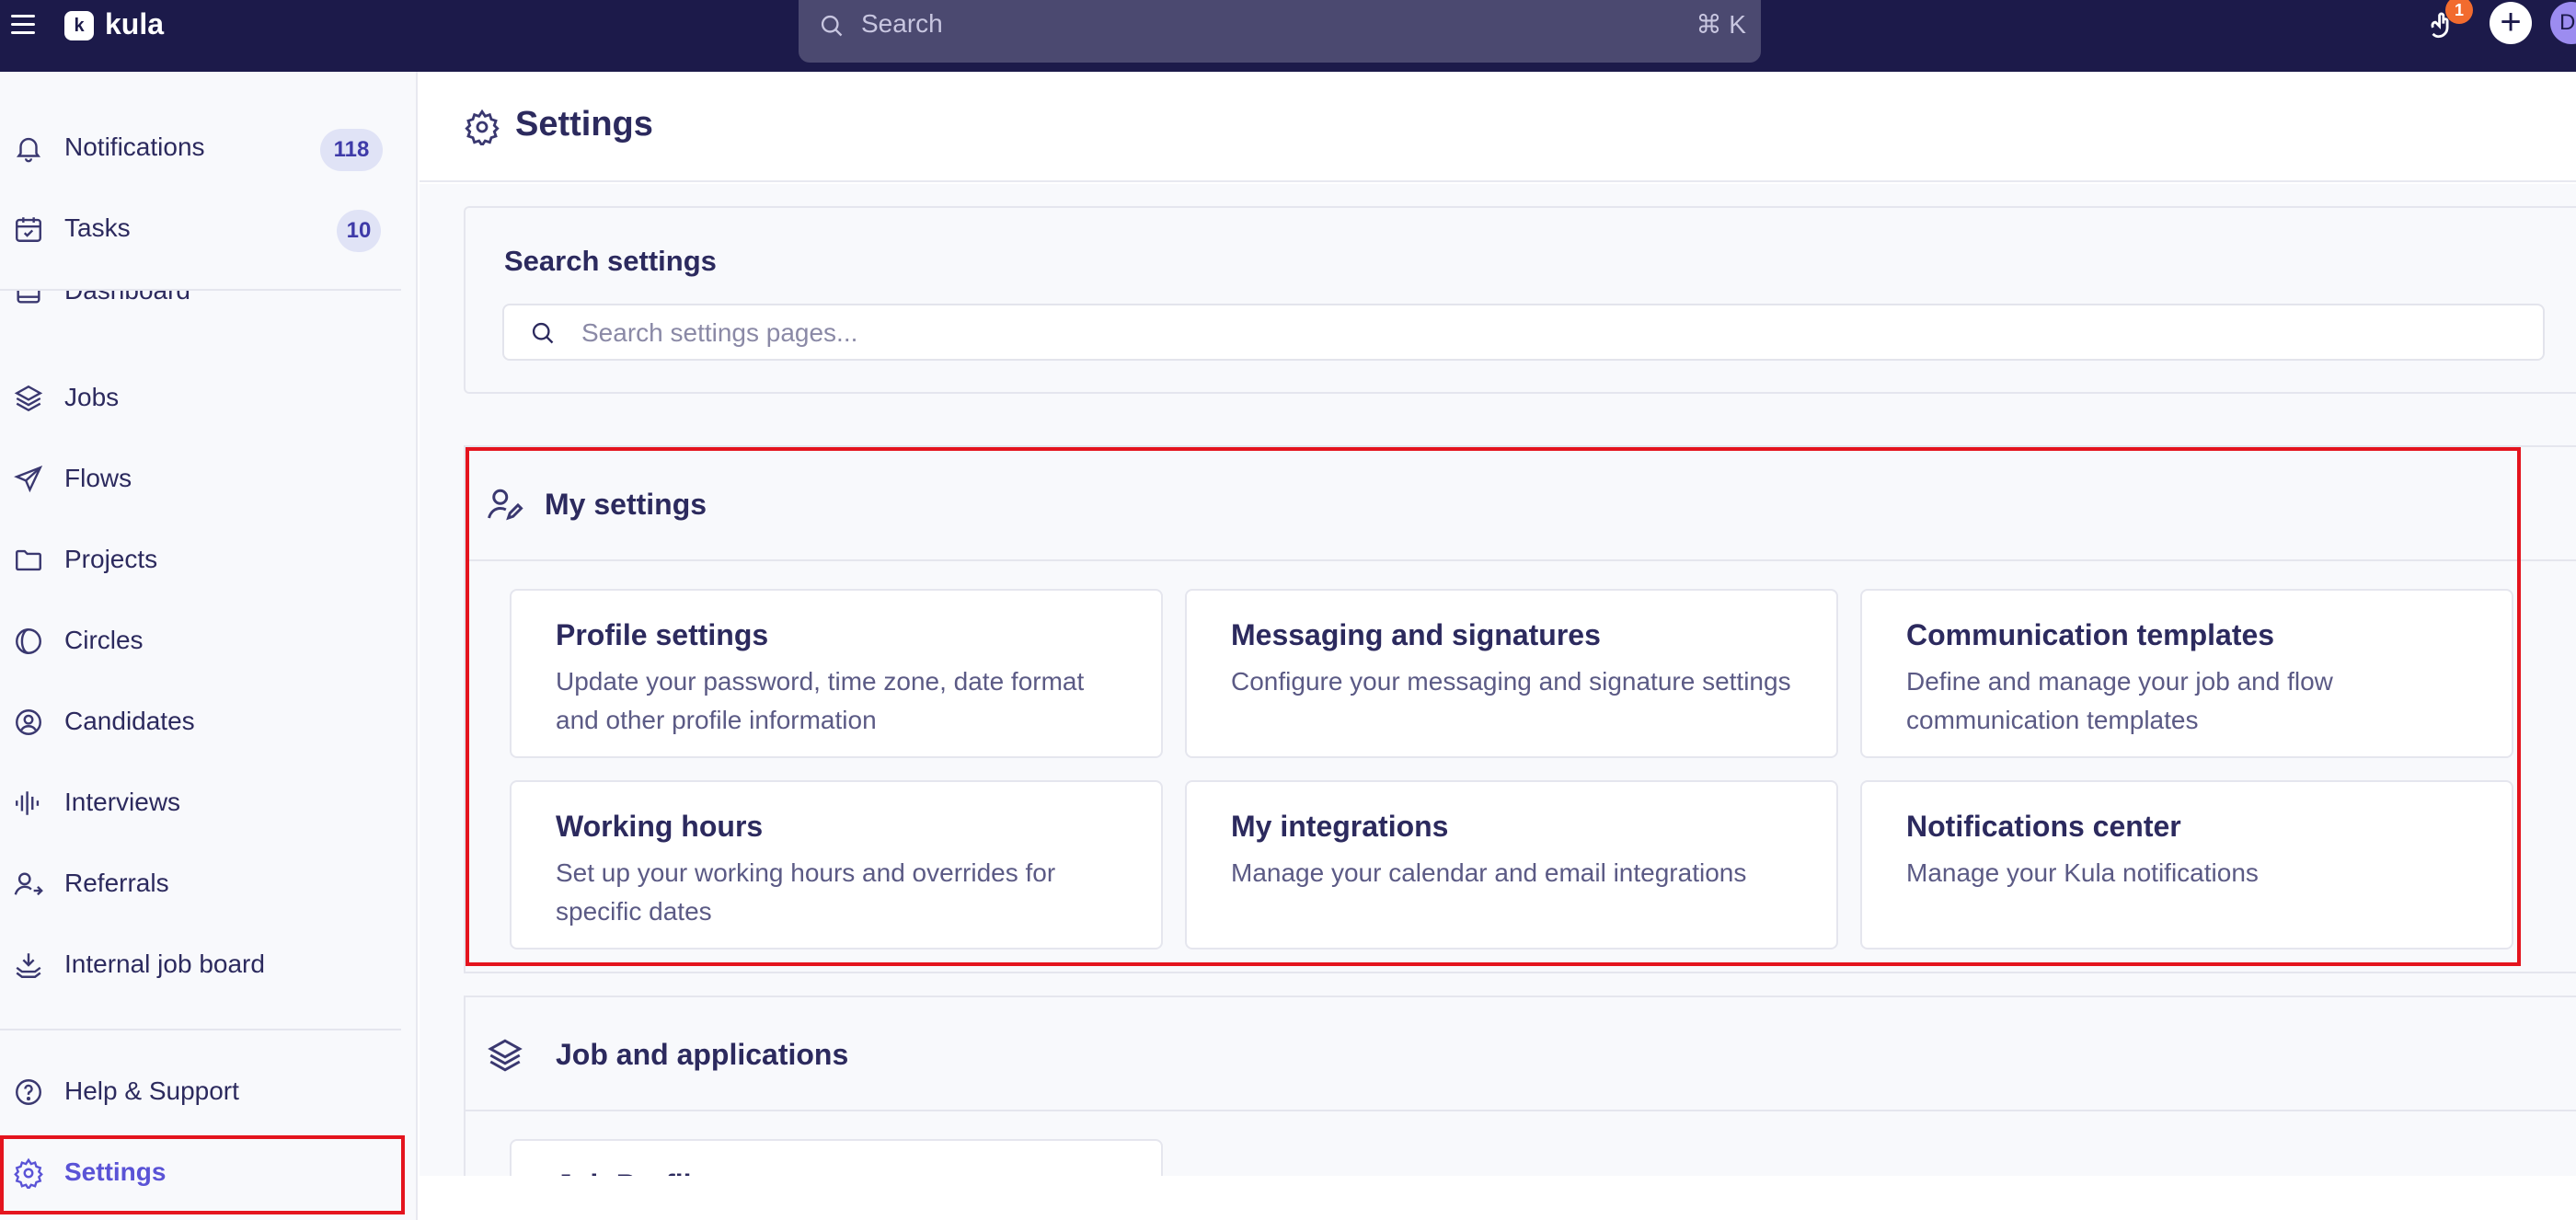 The width and height of the screenshot is (2576, 1220). Describe the element at coordinates (209, 228) in the screenshot. I see `sidebar-item-tasks: Tasks 10` at that location.